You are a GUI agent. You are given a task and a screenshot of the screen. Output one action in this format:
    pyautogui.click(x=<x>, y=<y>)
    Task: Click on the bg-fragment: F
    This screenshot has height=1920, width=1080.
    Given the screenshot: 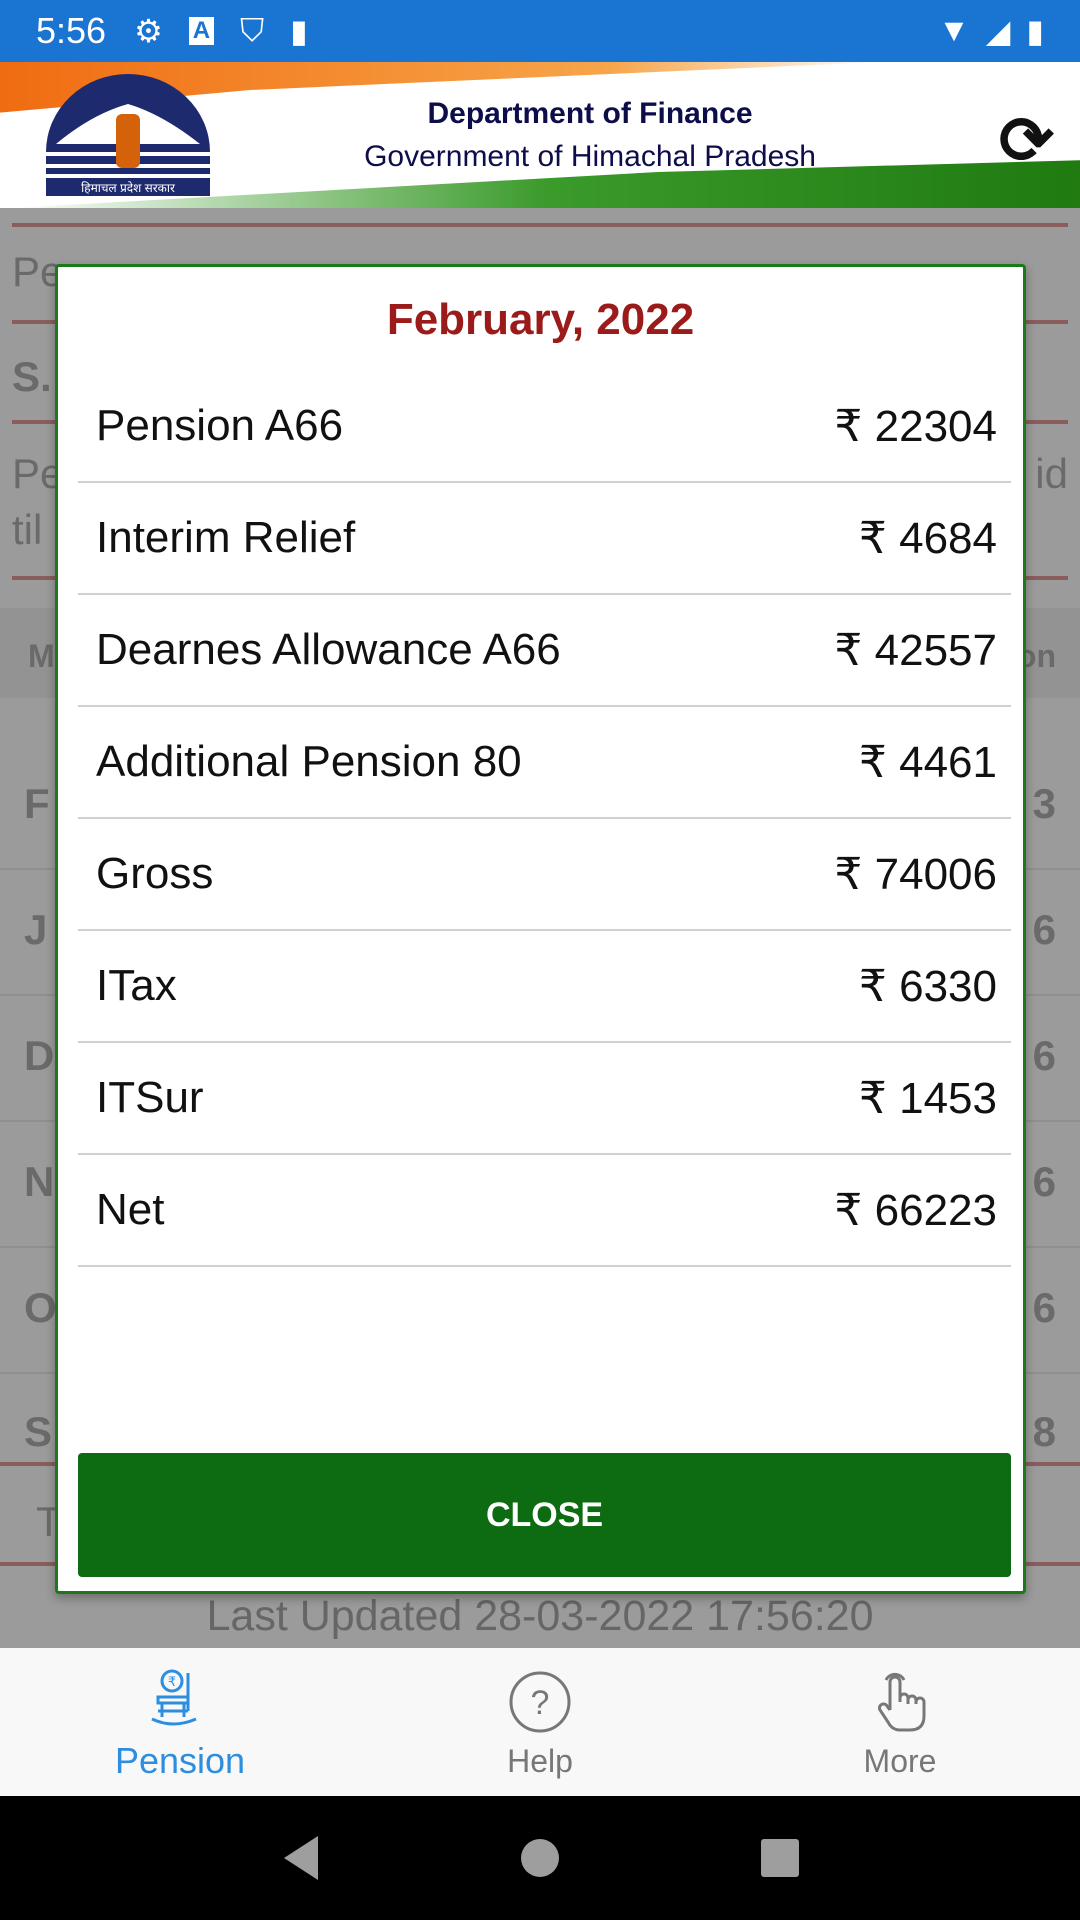 What is the action you would take?
    pyautogui.click(x=37, y=803)
    